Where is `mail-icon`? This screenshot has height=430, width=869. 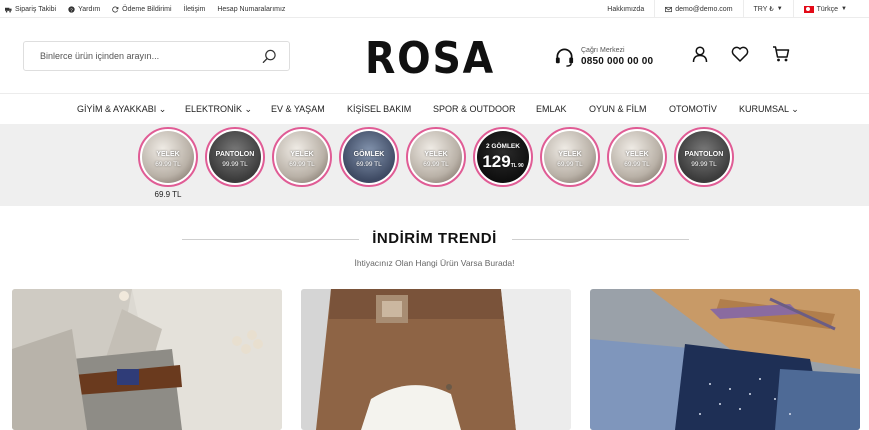
mail-icon is located at coordinates (669, 9).